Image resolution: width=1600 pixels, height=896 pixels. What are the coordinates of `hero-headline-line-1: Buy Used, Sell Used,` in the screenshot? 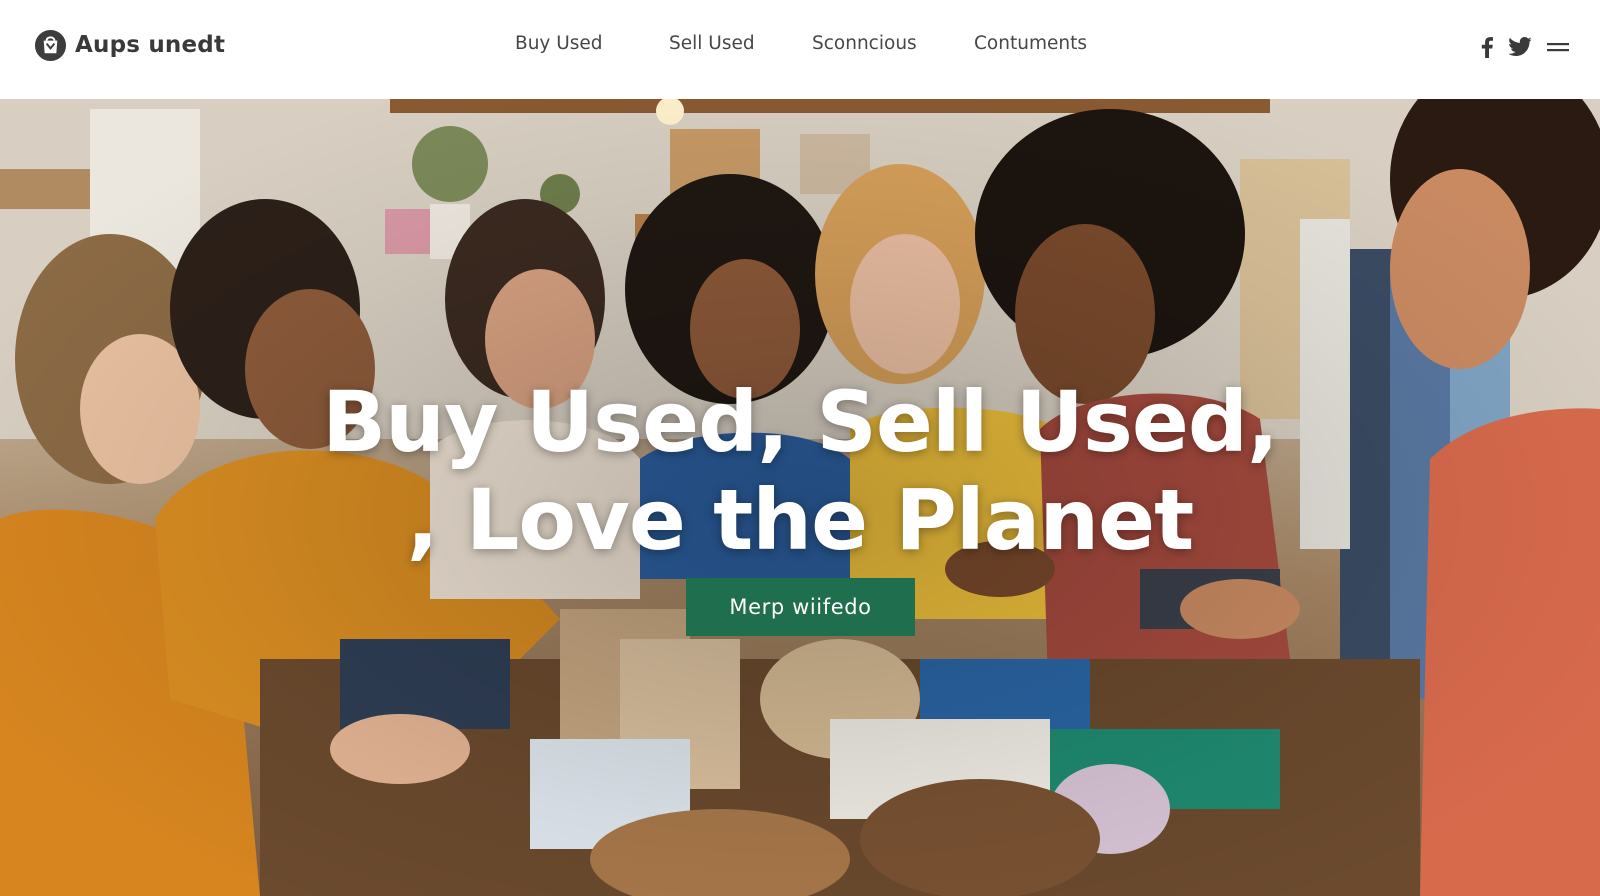 It's located at (800, 422).